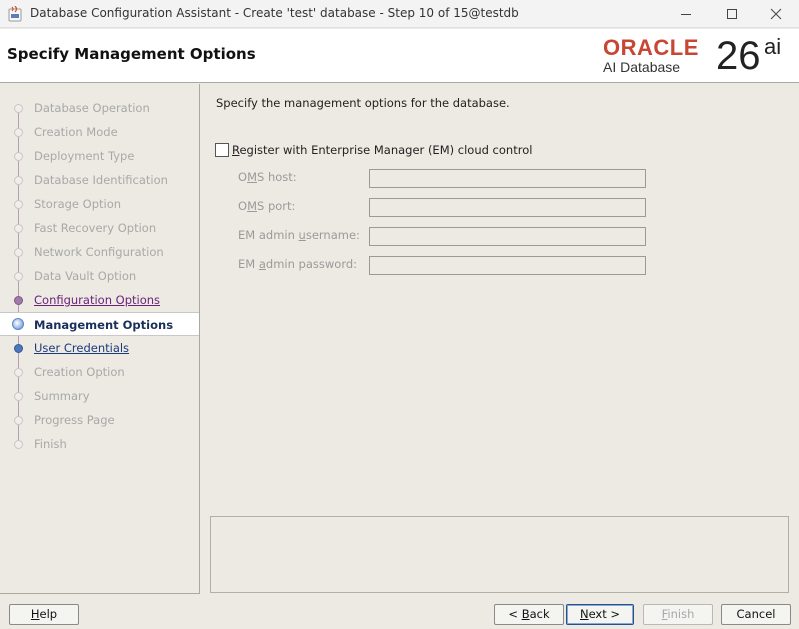 Image resolution: width=799 pixels, height=629 pixels. Describe the element at coordinates (539, 614) in the screenshot. I see `label-text: ack` at that location.